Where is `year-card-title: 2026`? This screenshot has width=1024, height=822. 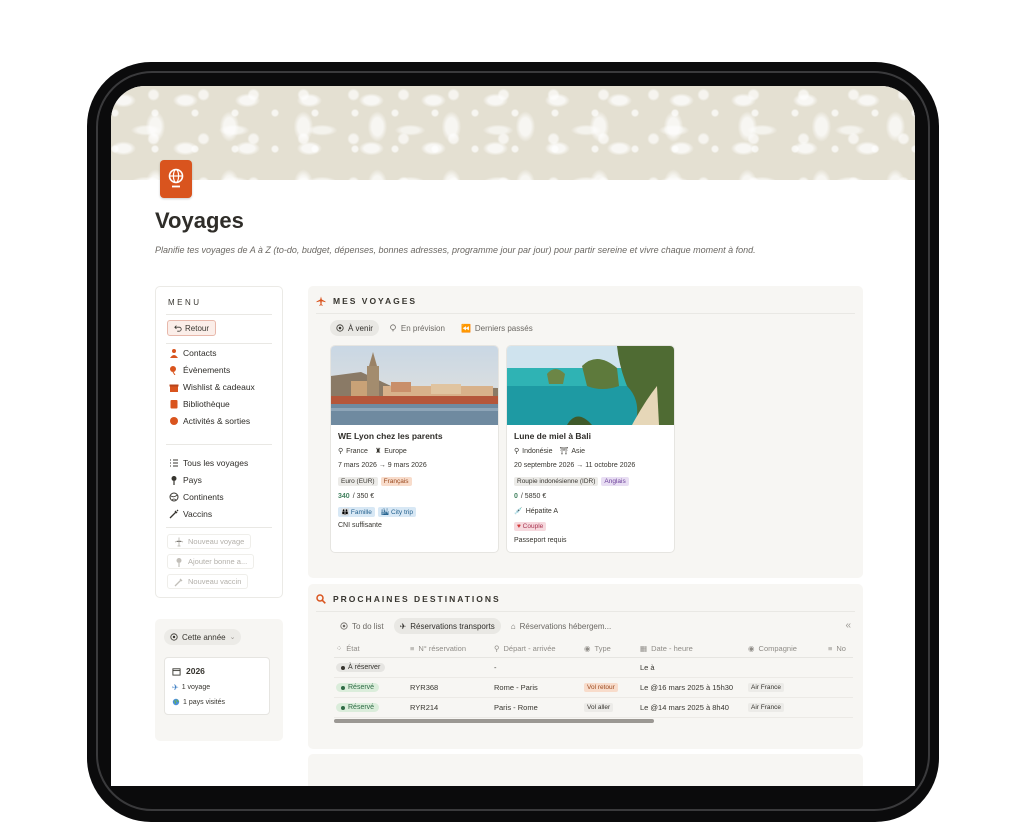
year-card-title: 2026 is located at coordinates (195, 671).